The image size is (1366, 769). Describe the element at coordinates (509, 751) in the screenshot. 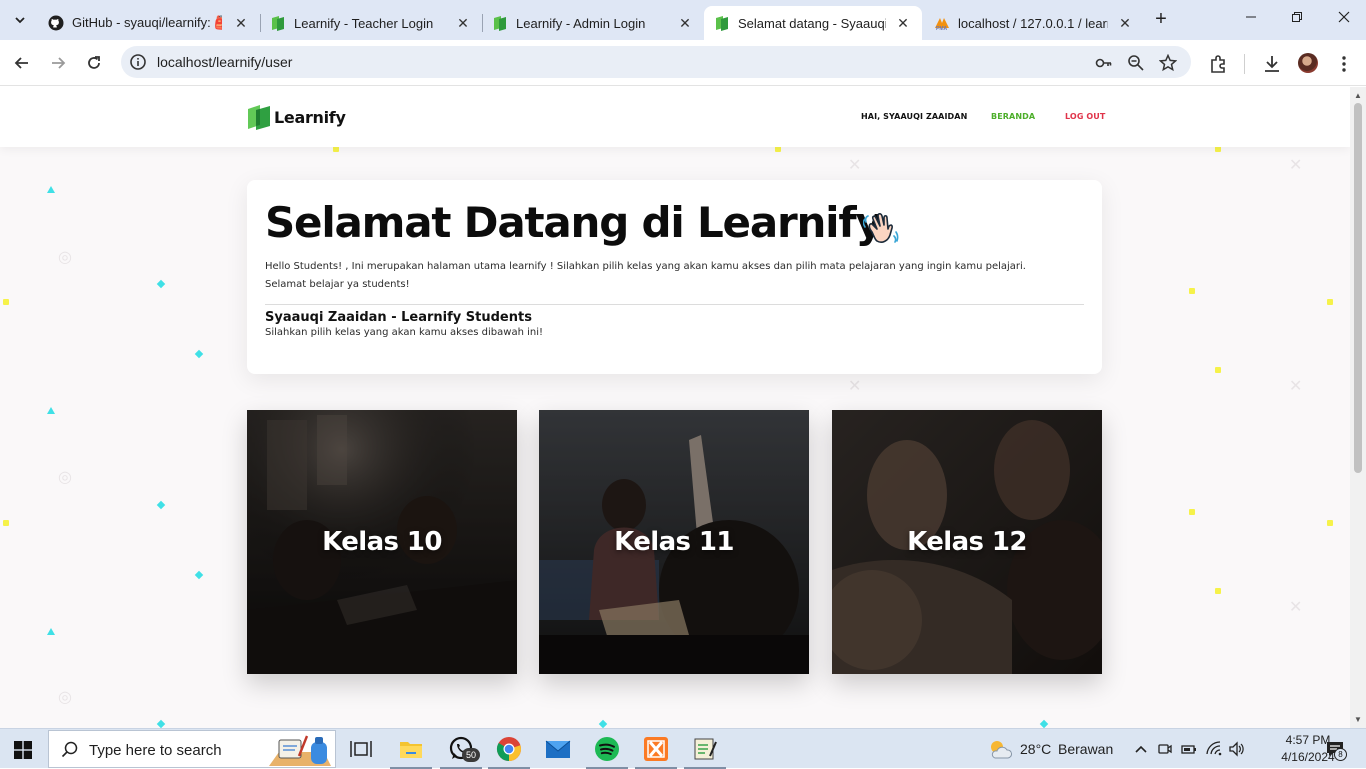

I see `taskbar-chrome` at that location.